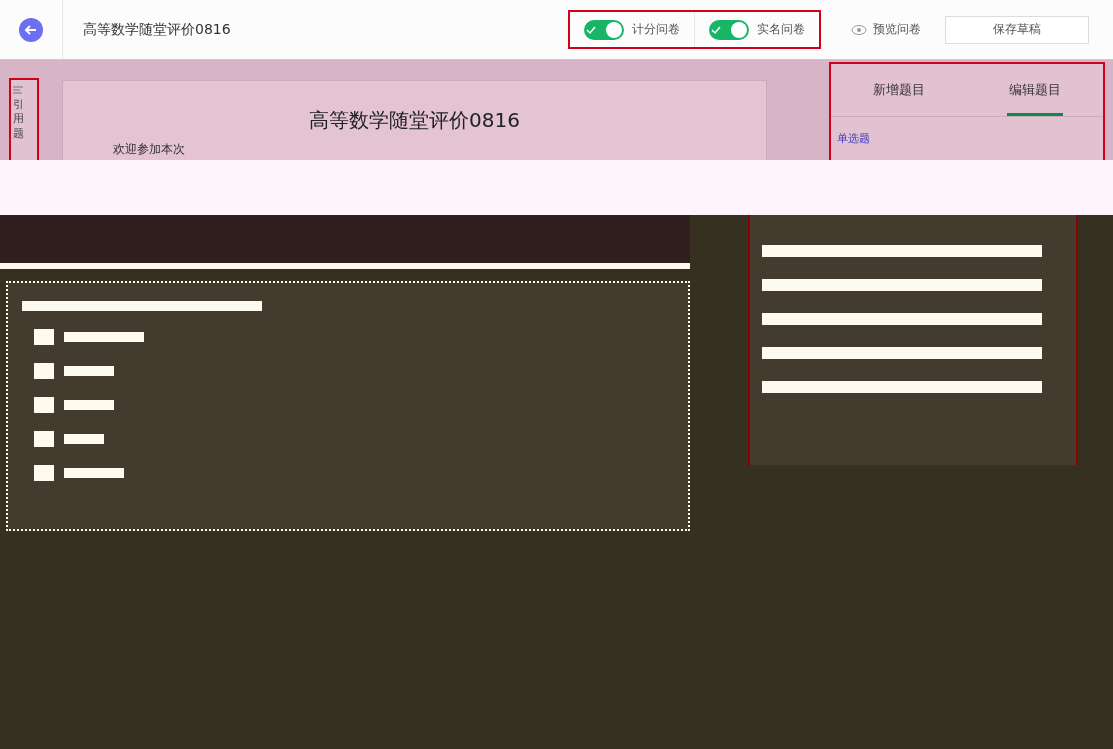  What do you see at coordinates (899, 90) in the screenshot?
I see `panel-tab: 新增题目` at bounding box center [899, 90].